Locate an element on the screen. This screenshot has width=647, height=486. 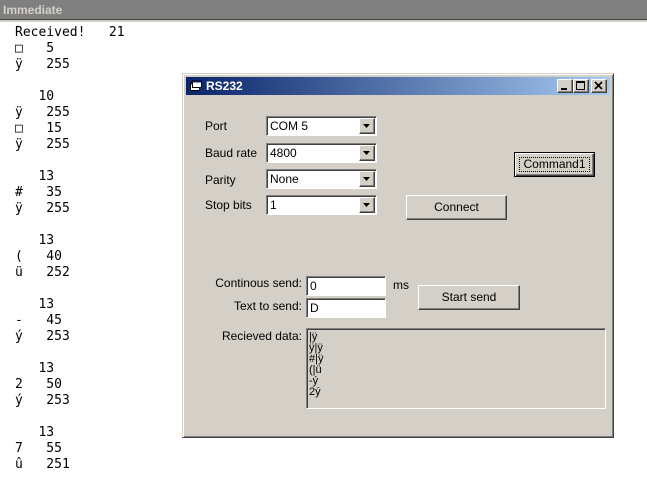
baud-rate-select: 4800 is located at coordinates (321, 153).